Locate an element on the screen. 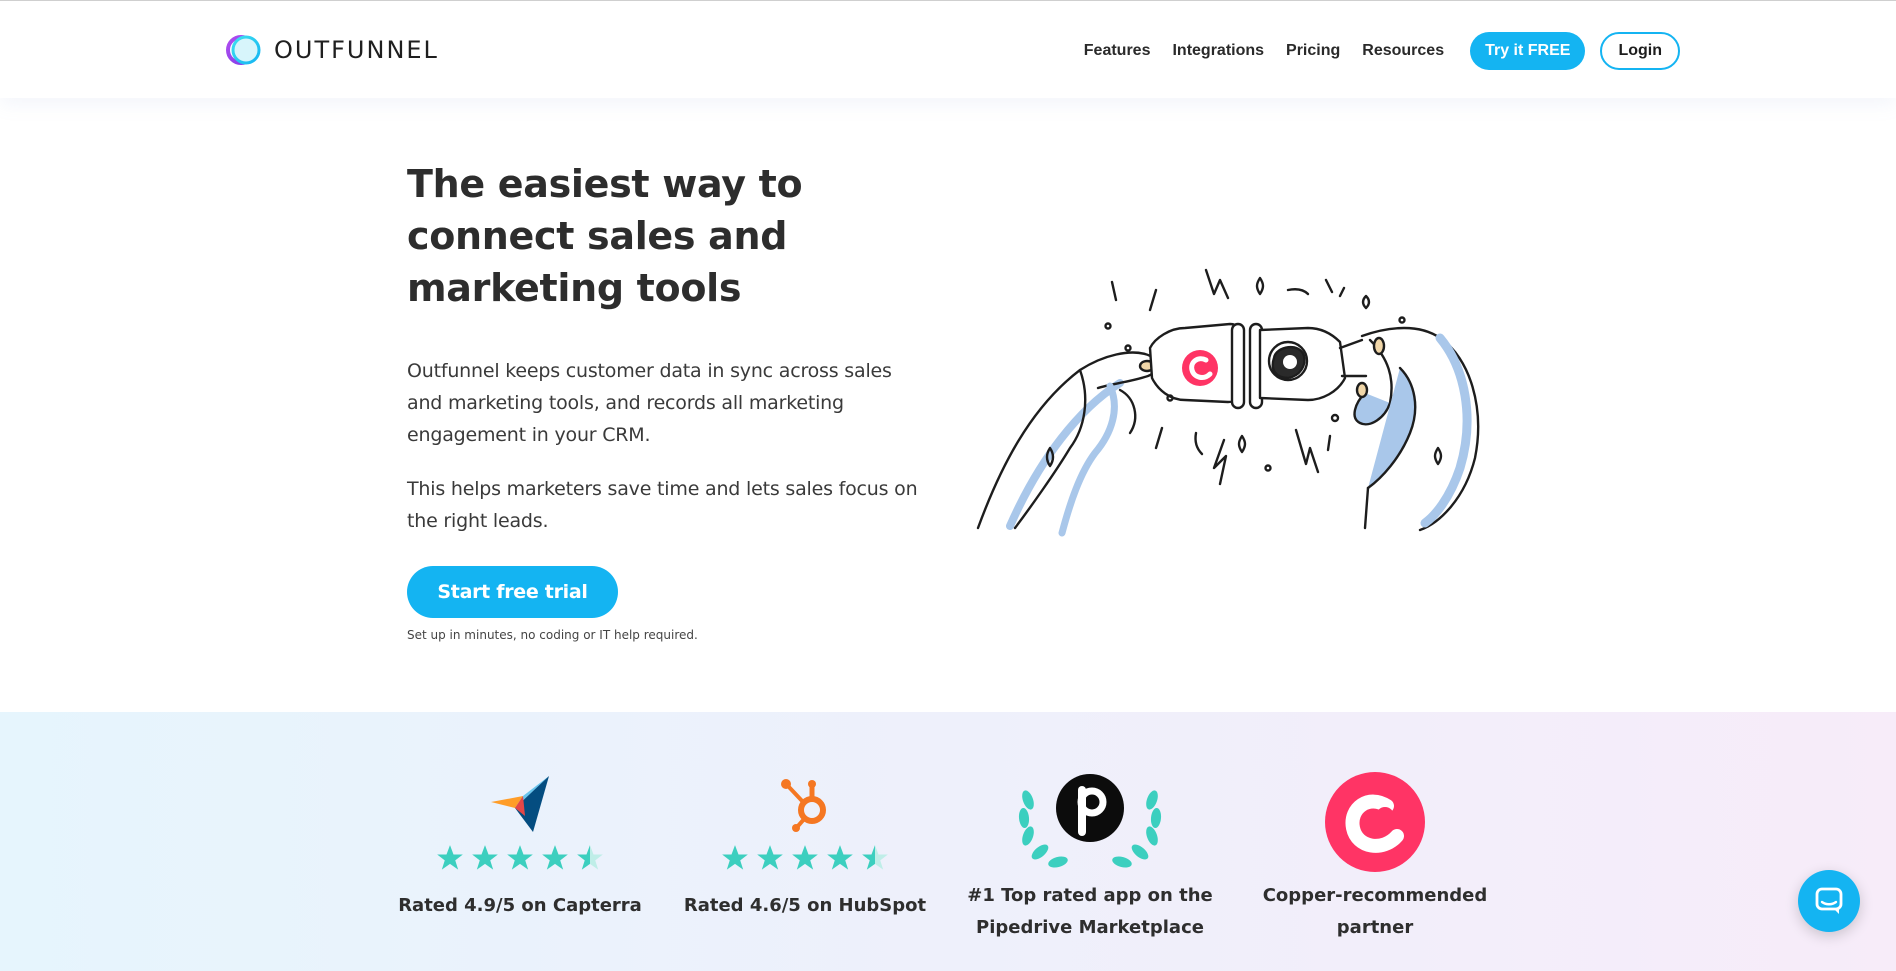  capterra-rating: Rated 4.9/5 on Capterra is located at coordinates (520, 847).